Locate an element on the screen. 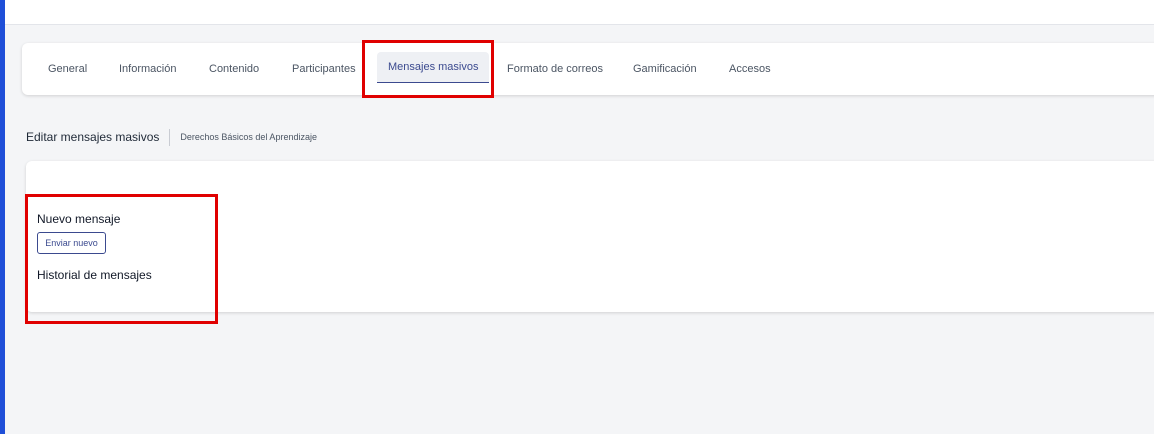 The width and height of the screenshot is (1154, 434). tab-general: General is located at coordinates (67, 69).